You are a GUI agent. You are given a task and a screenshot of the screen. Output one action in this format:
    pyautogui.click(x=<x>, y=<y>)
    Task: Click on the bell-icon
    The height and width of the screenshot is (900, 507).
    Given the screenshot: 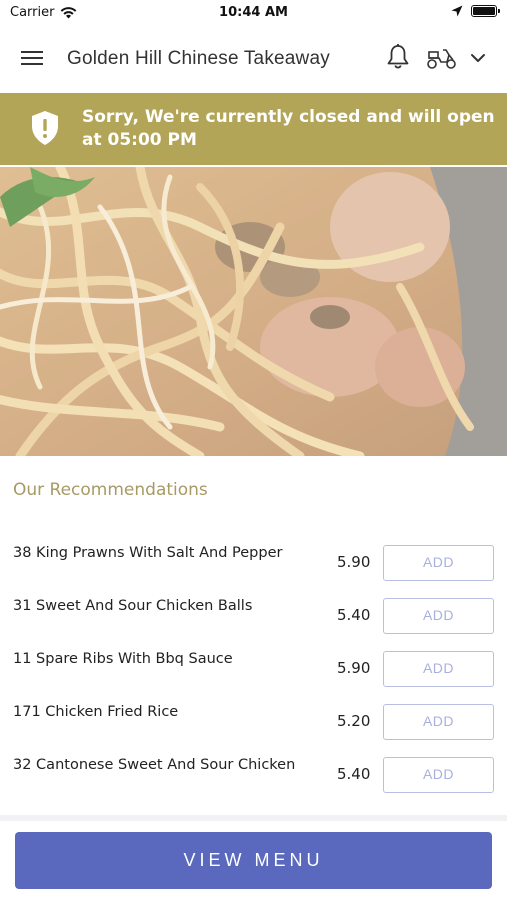 What is the action you would take?
    pyautogui.click(x=398, y=56)
    